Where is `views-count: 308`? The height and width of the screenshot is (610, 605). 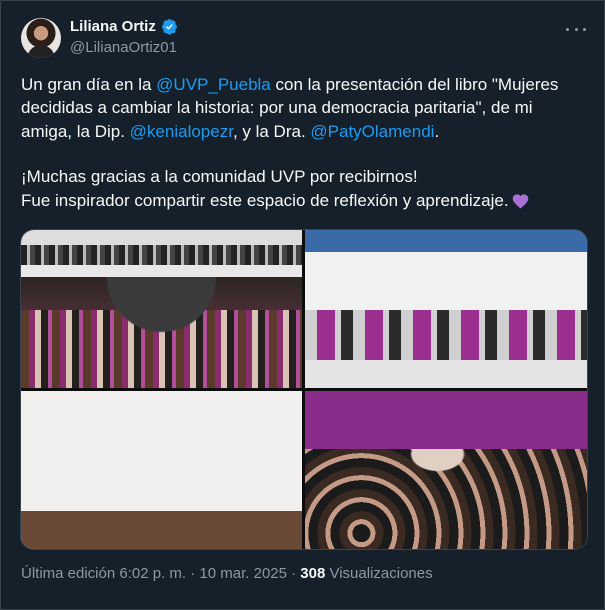 views-count: 308 is located at coordinates (312, 573).